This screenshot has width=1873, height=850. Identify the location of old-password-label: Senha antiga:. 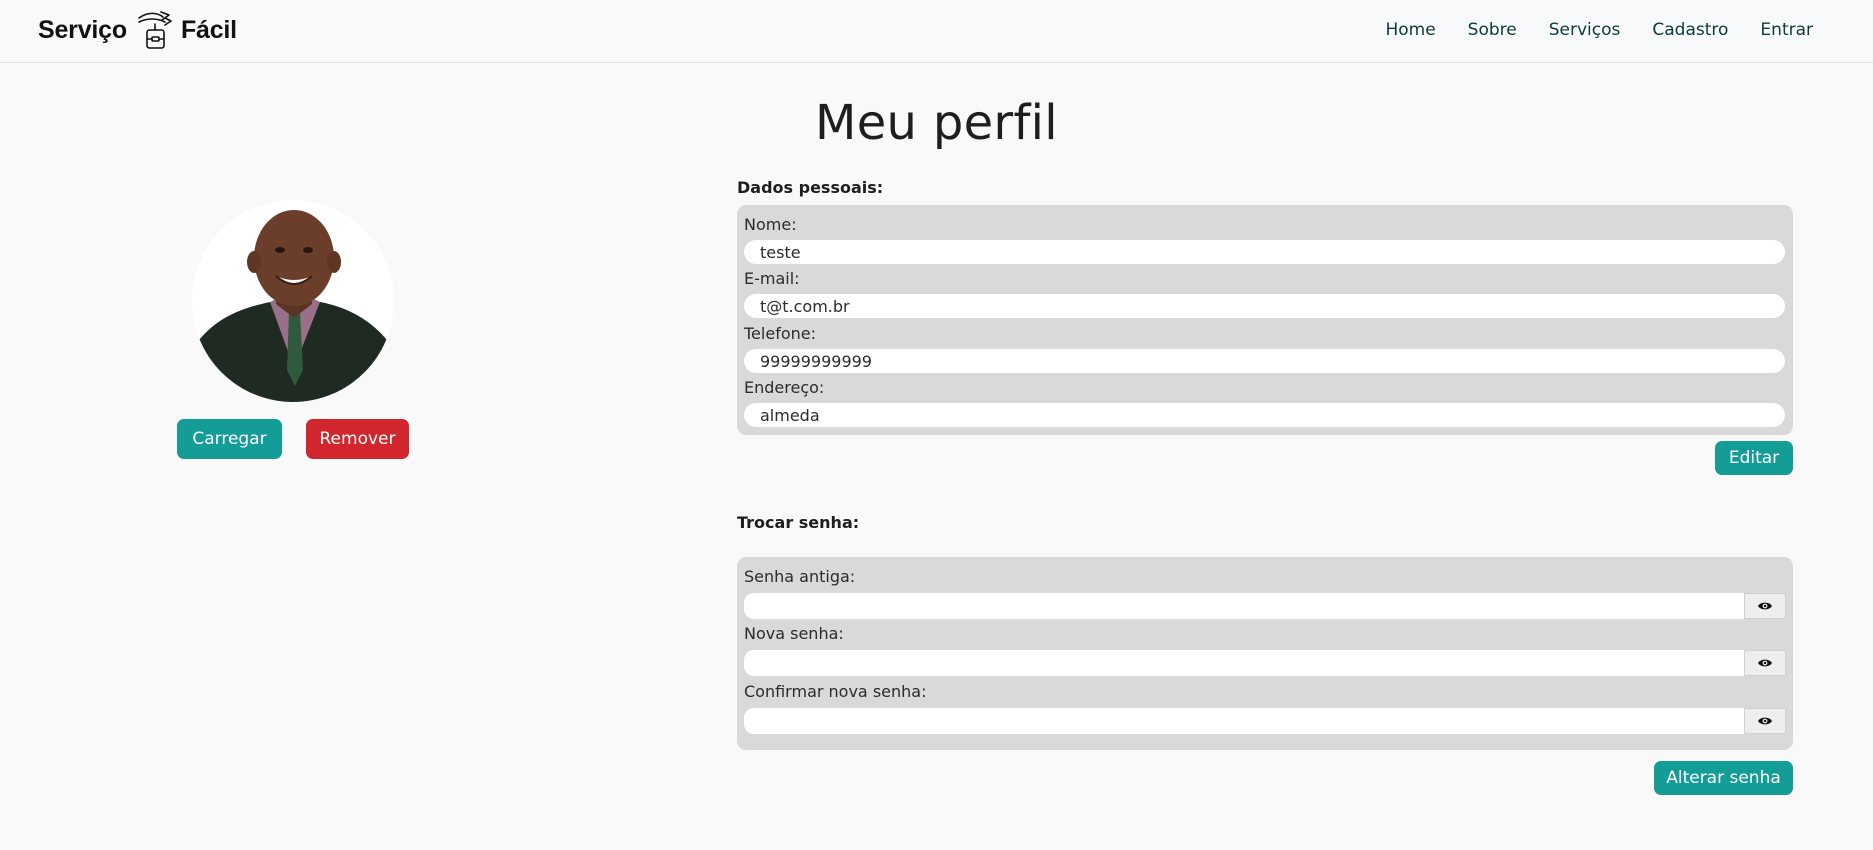
(800, 576).